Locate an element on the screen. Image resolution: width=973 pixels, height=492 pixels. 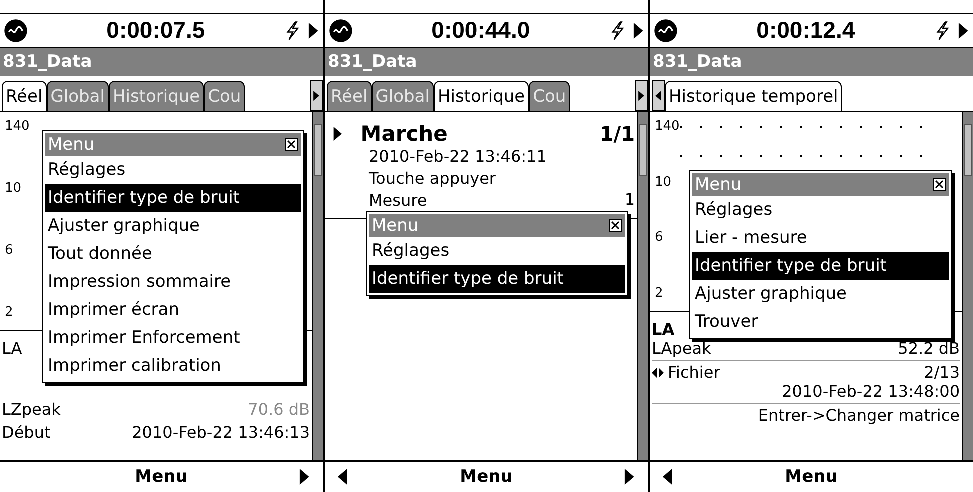
info-text: 2010-Feb-22 13:48:00 is located at coordinates (871, 391).